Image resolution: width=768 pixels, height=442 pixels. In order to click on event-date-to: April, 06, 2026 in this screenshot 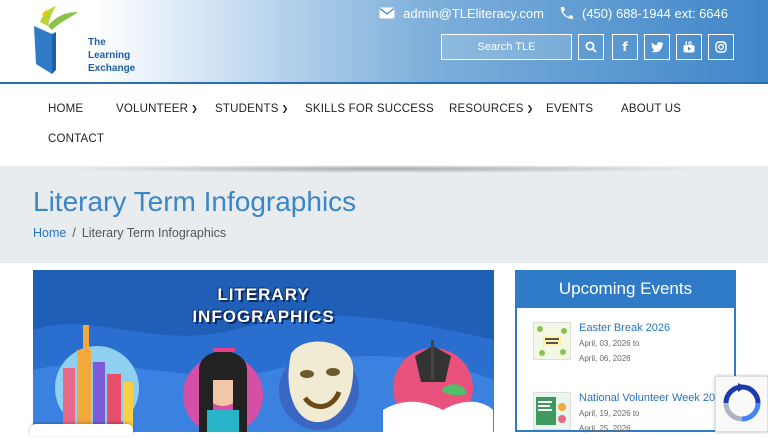, I will do `click(605, 358)`.